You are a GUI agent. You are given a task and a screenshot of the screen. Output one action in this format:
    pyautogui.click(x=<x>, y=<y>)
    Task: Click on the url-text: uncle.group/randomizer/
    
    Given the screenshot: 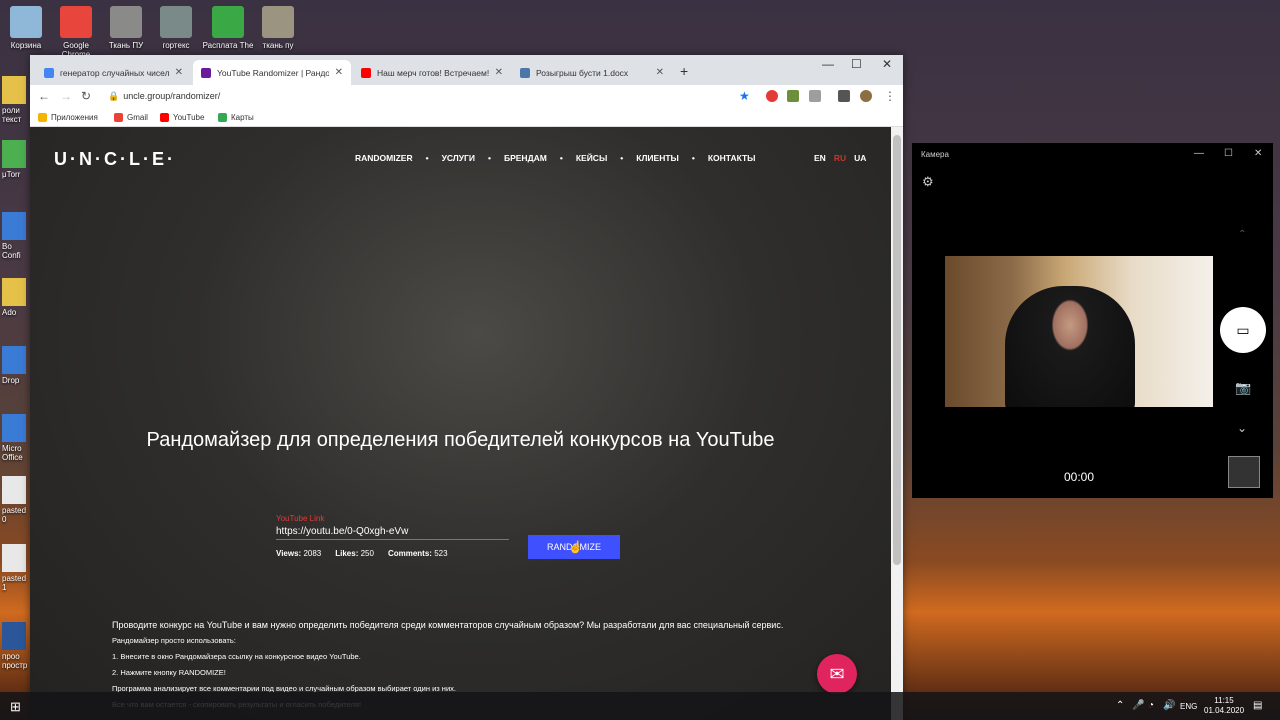 What is the action you would take?
    pyautogui.click(x=172, y=96)
    